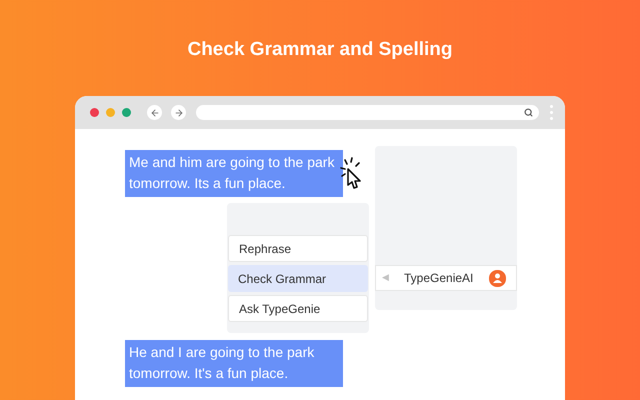 Image resolution: width=640 pixels, height=400 pixels. Describe the element at coordinates (528, 112) in the screenshot. I see `search-icon` at that location.